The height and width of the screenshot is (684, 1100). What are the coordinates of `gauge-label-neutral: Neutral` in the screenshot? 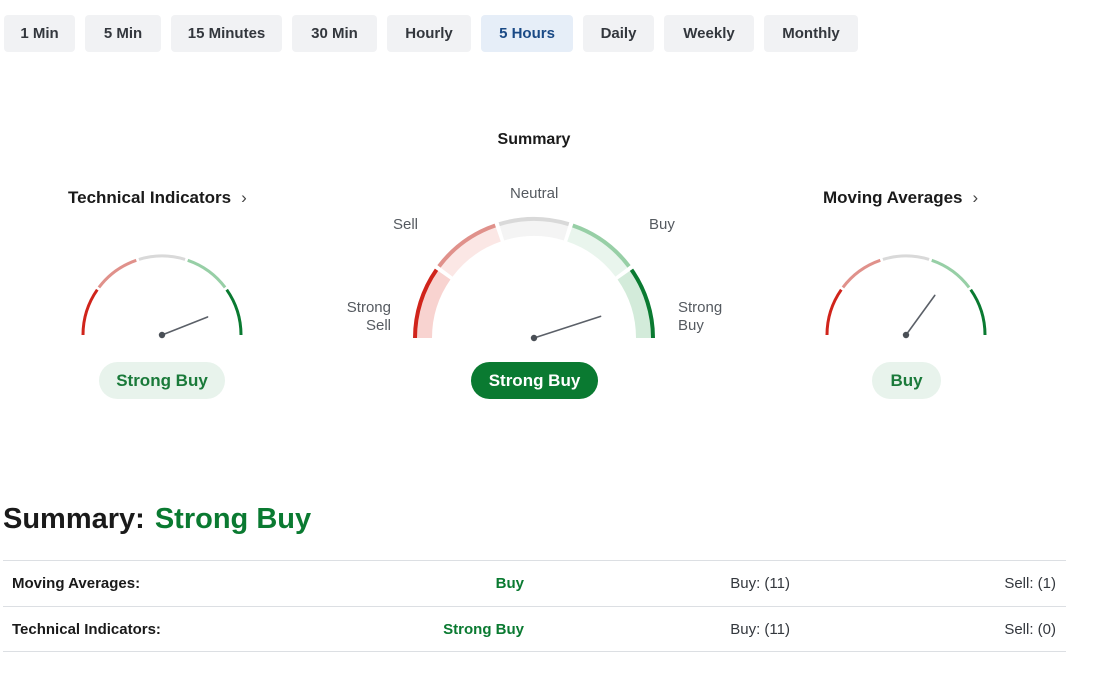 It's located at (534, 193).